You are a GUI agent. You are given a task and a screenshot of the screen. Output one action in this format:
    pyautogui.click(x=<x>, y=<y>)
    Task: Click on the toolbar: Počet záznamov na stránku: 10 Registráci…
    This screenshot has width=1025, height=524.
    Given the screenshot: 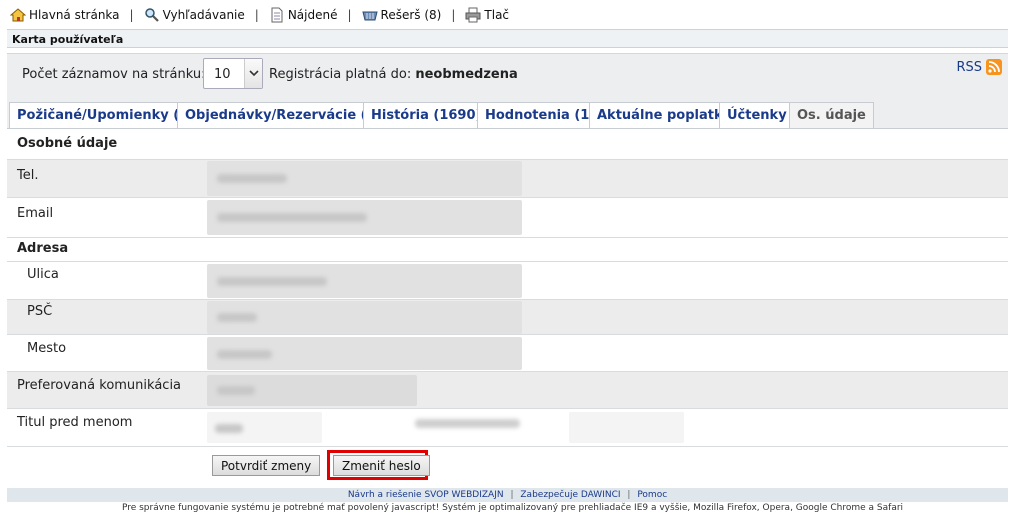 What is the action you would take?
    pyautogui.click(x=507, y=74)
    